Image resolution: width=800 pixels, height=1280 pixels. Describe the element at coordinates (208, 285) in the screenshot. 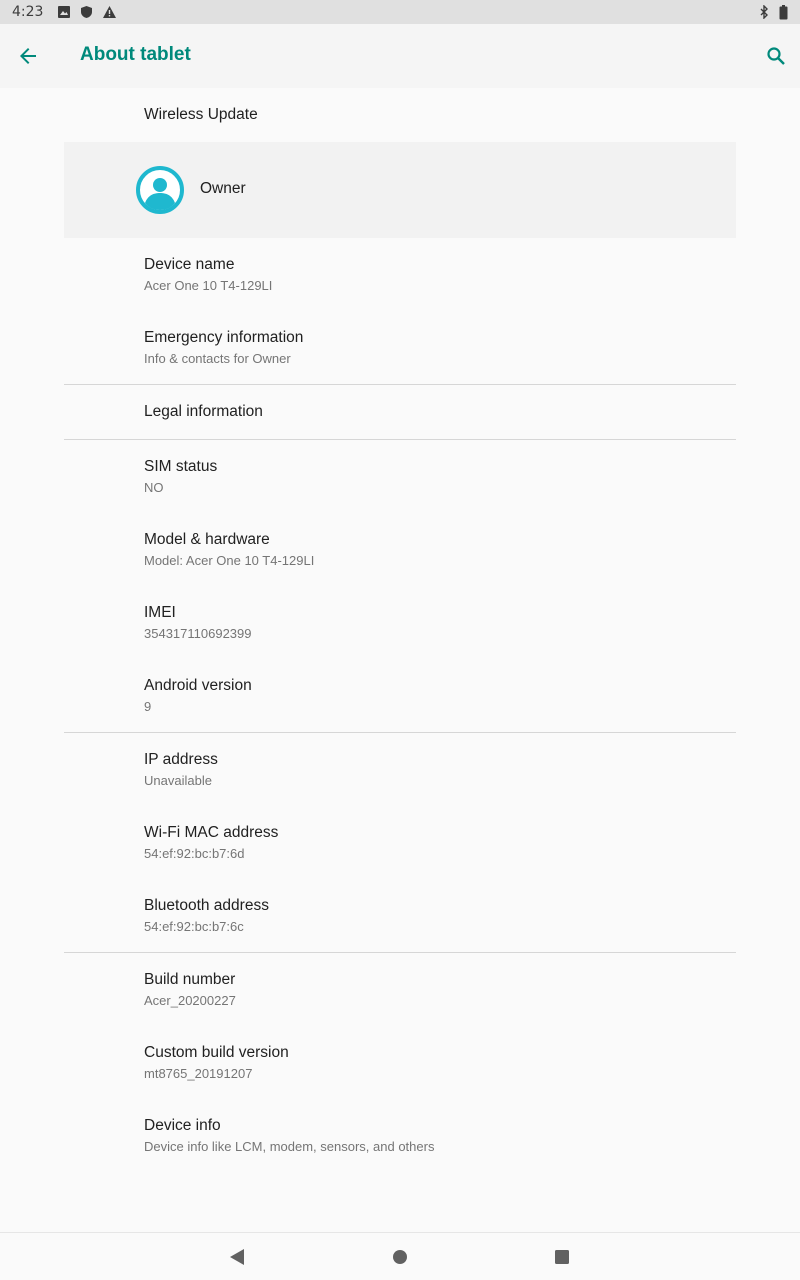

I see `item-subtitle: Acer One 10 T4-129LI` at that location.